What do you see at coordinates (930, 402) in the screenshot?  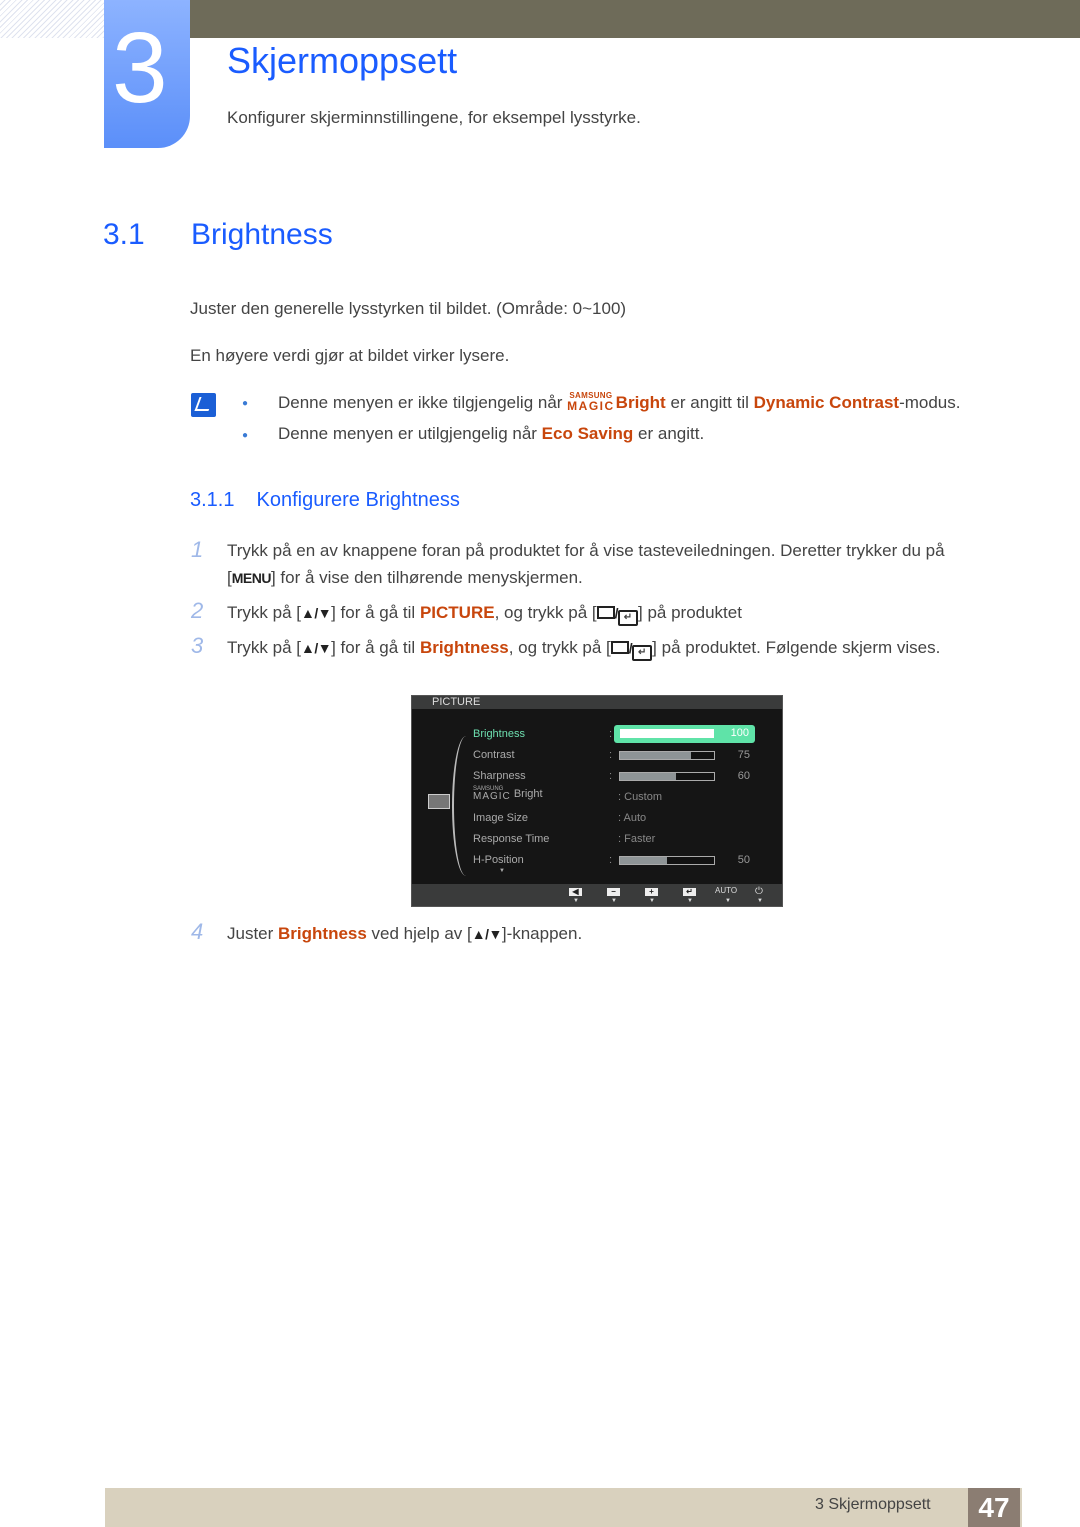 I see `note-text: -modus.` at bounding box center [930, 402].